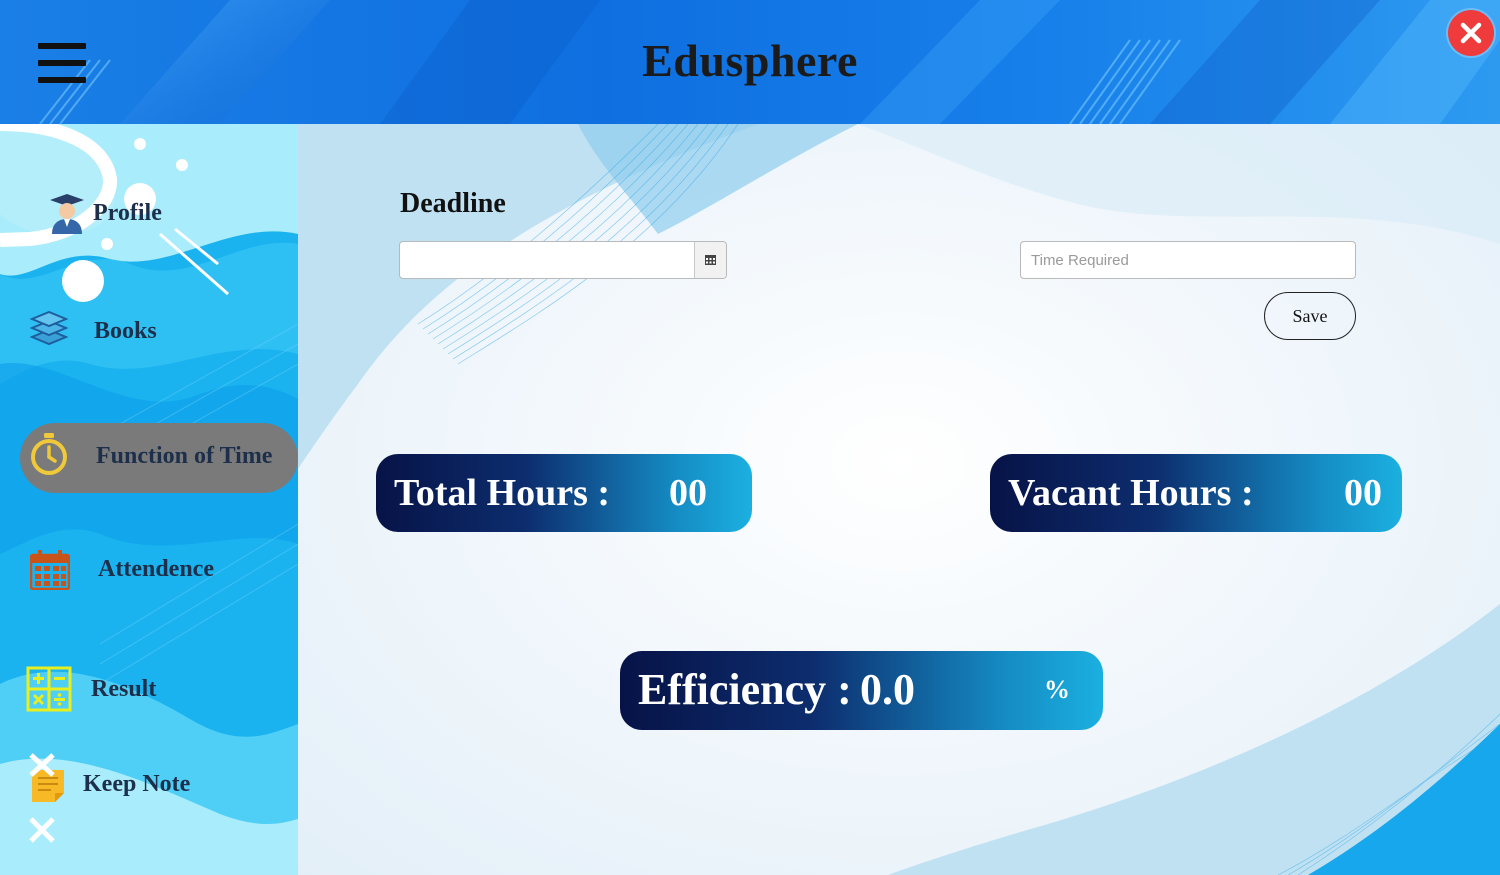  I want to click on sidebar-item-attendence: Attendence, so click(149, 571).